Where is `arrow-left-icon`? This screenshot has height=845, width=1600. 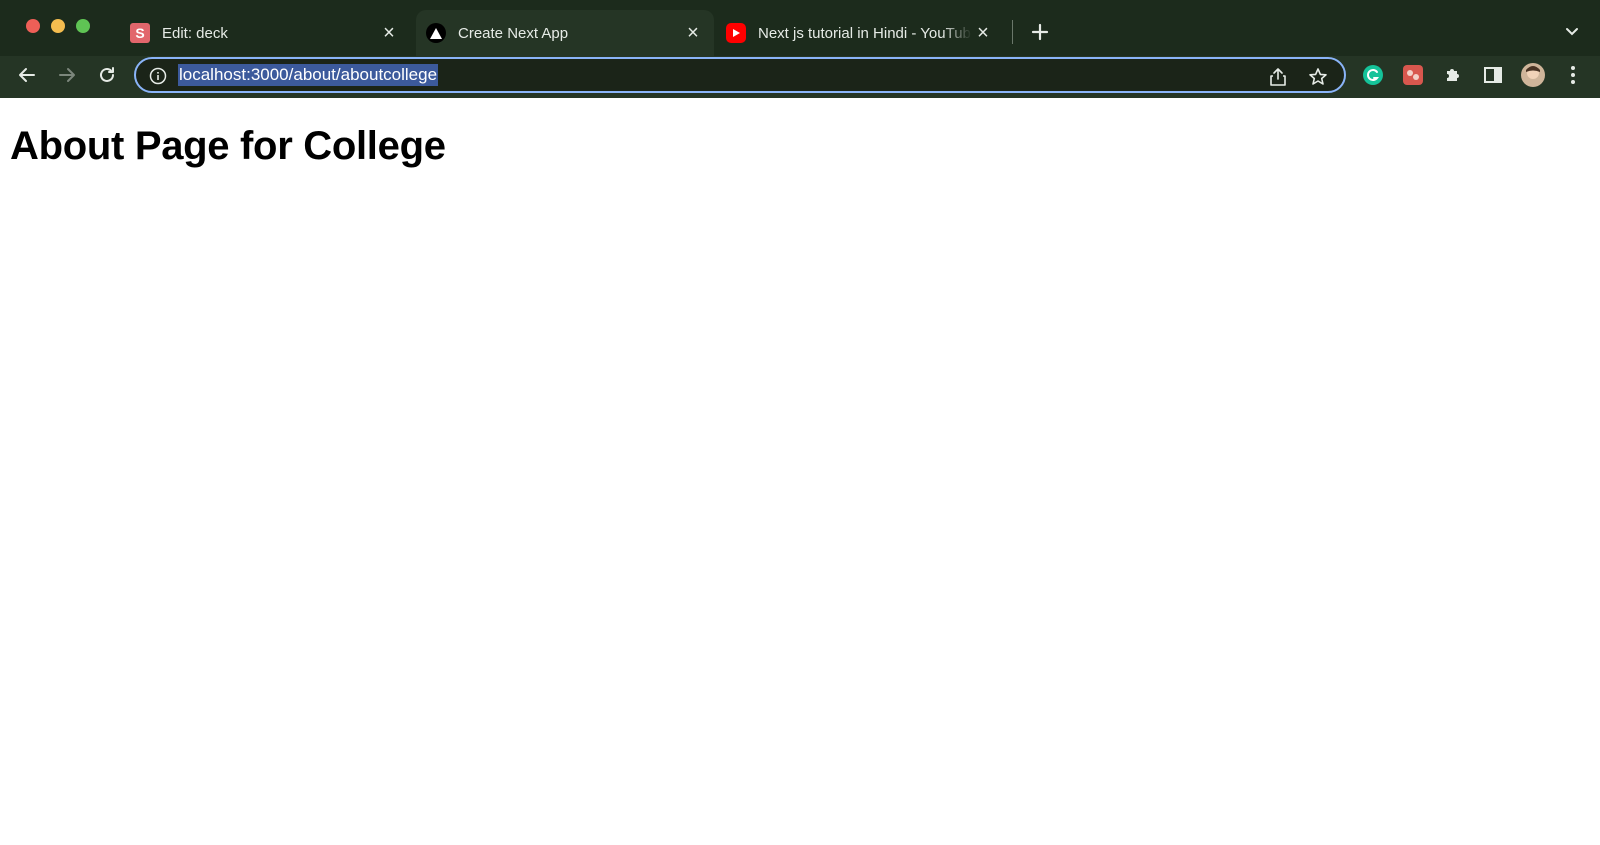 arrow-left-icon is located at coordinates (27, 75).